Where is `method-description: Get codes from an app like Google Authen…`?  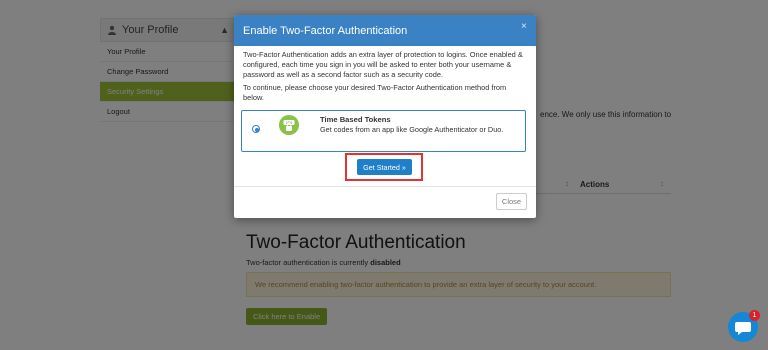
method-description: Get codes from an app like Google Authen… is located at coordinates (412, 129).